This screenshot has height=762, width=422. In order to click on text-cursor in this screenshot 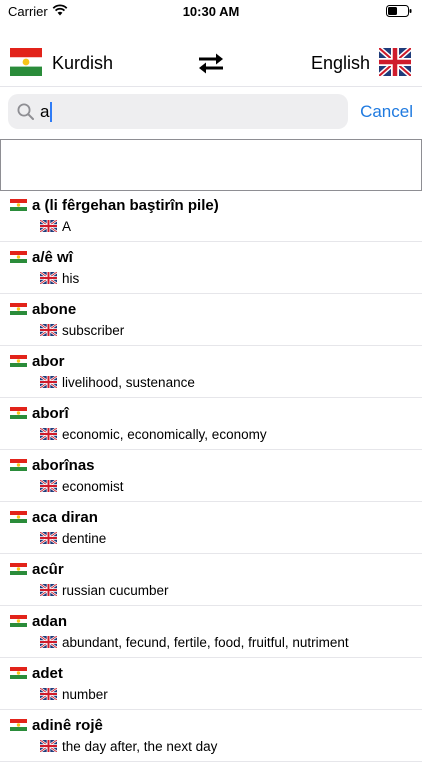, I will do `click(51, 112)`.